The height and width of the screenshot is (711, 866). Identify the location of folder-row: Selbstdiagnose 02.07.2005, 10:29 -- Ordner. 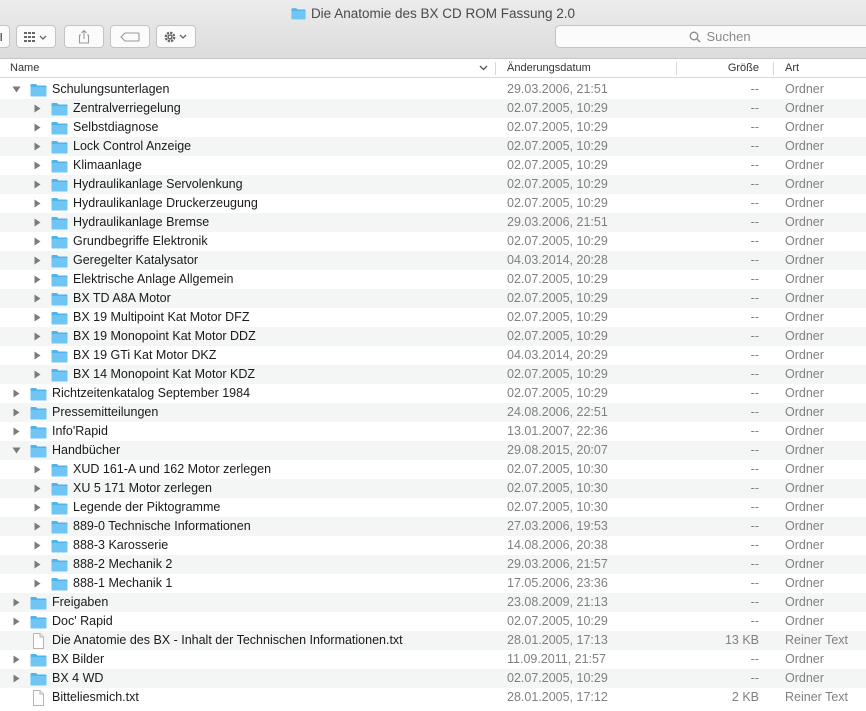
(433, 127).